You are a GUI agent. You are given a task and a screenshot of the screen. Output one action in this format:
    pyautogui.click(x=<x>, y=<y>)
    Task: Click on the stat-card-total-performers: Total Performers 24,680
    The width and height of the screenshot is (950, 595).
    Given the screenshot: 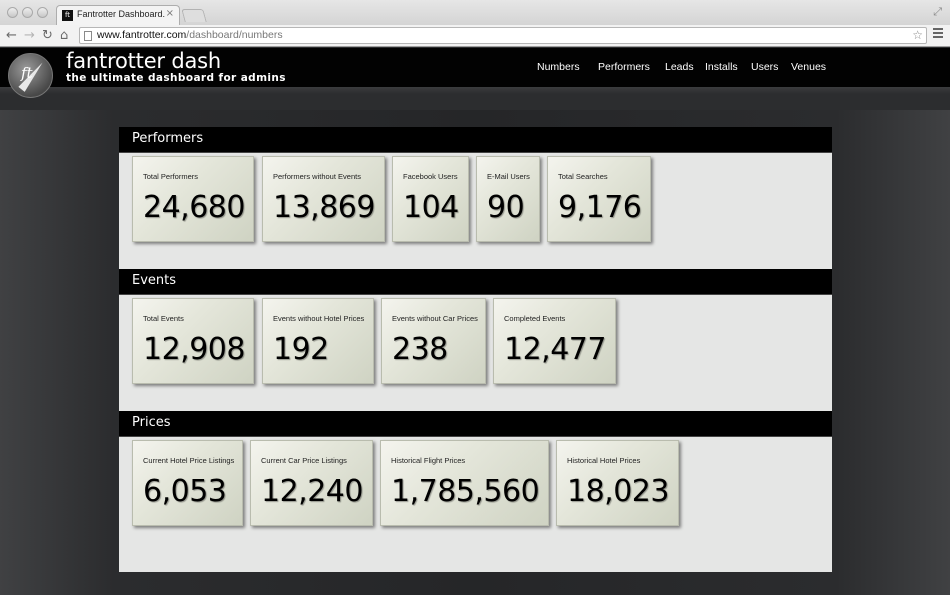 What is the action you would take?
    pyautogui.click(x=193, y=199)
    